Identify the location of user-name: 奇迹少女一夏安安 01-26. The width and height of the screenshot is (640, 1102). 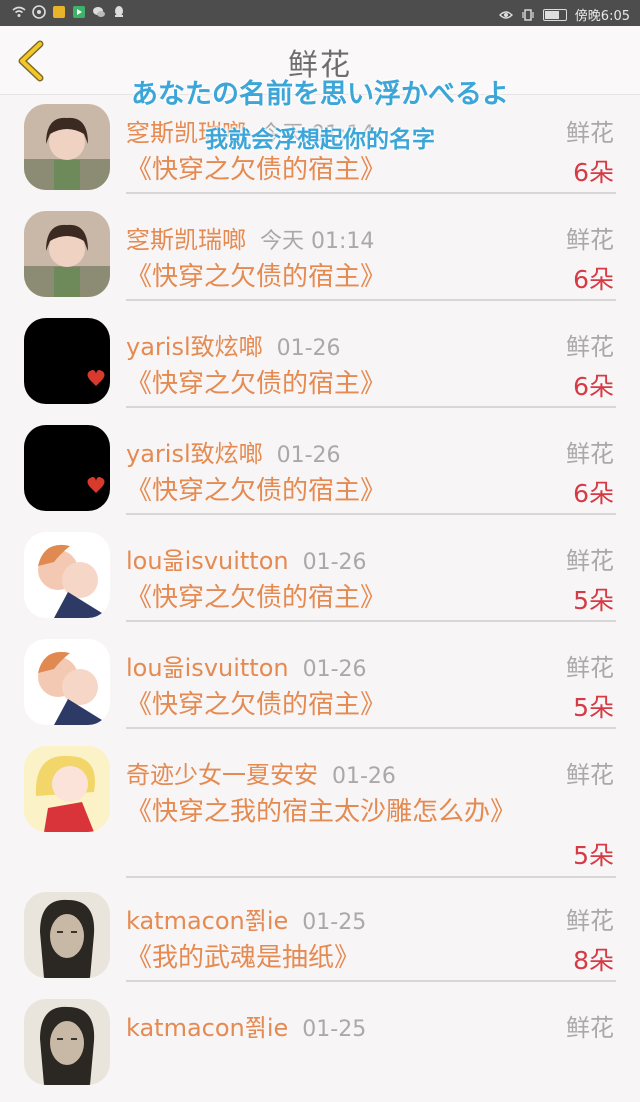
(261, 772).